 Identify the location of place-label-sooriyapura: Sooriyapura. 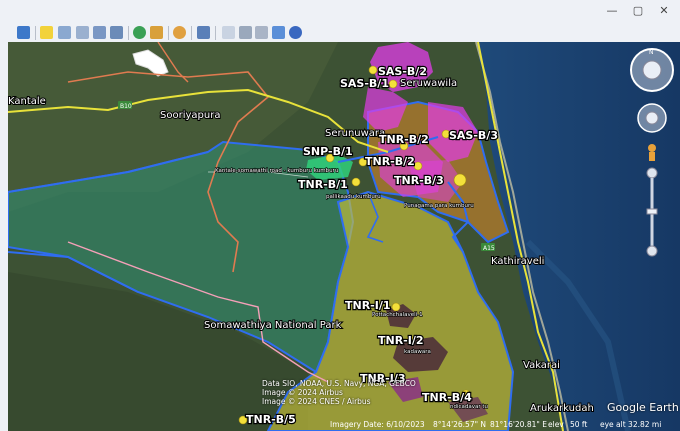
(190, 115).